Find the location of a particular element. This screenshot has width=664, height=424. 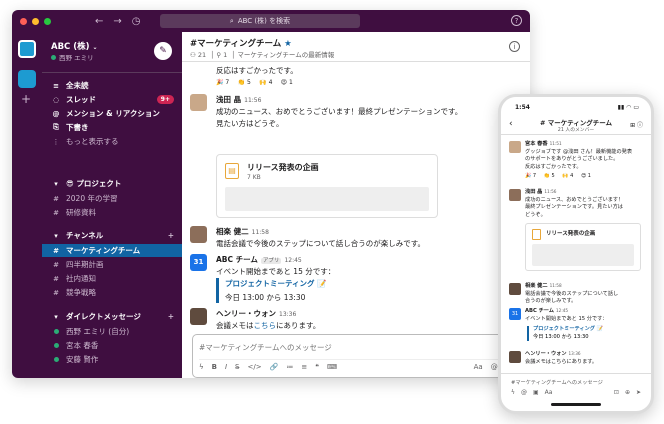

search-label: ABC (株) を検索 is located at coordinates (264, 21).